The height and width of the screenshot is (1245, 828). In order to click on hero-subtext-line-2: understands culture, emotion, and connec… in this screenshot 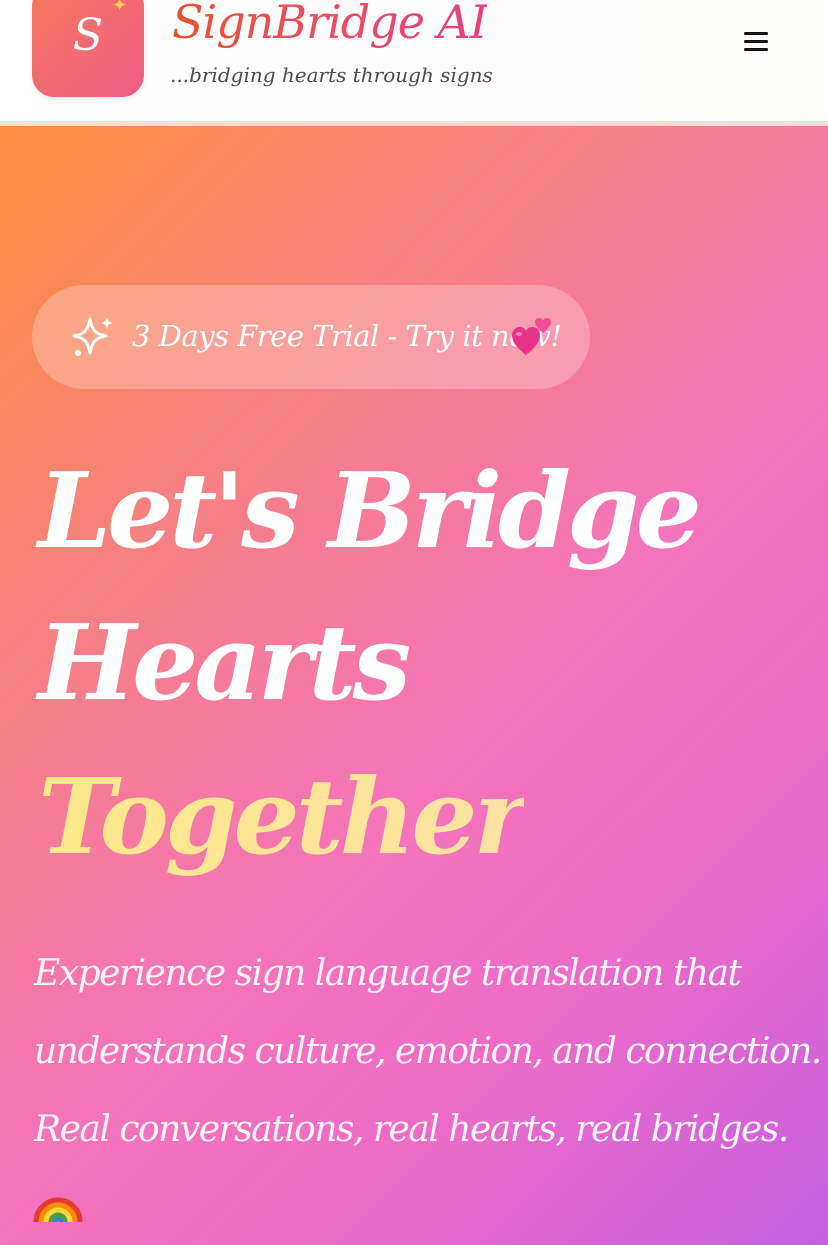, I will do `click(428, 1051)`.